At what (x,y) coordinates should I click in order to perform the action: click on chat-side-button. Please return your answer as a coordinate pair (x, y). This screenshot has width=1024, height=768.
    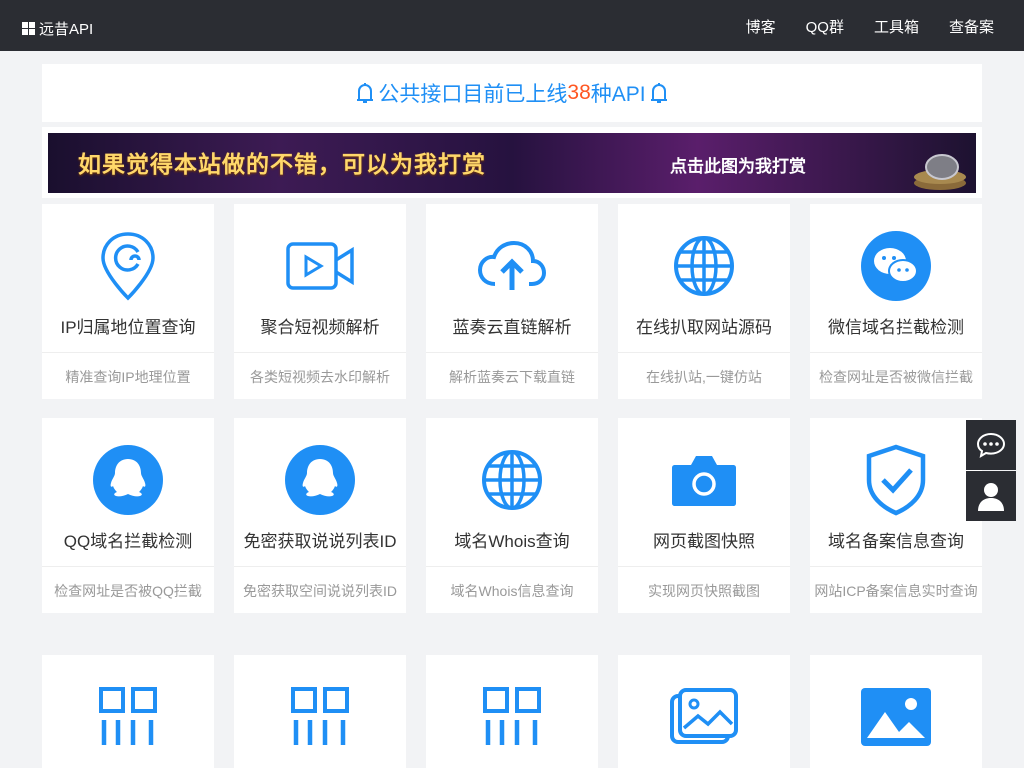
    Looking at the image, I should click on (991, 445).